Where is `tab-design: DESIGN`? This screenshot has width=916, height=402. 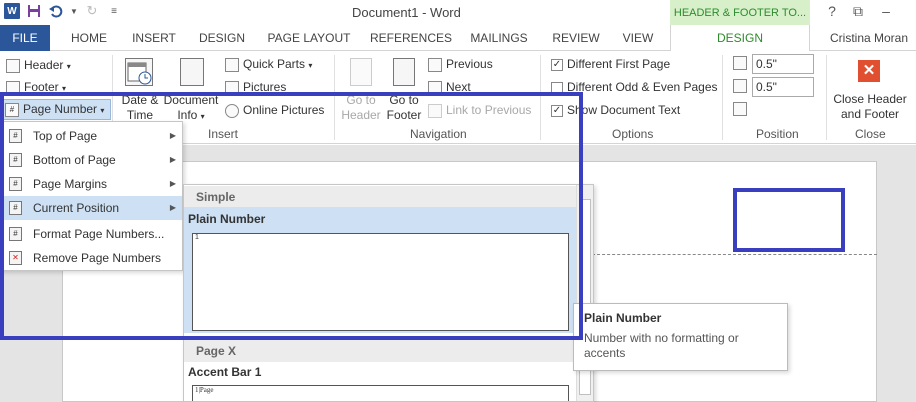 tab-design: DESIGN is located at coordinates (222, 38).